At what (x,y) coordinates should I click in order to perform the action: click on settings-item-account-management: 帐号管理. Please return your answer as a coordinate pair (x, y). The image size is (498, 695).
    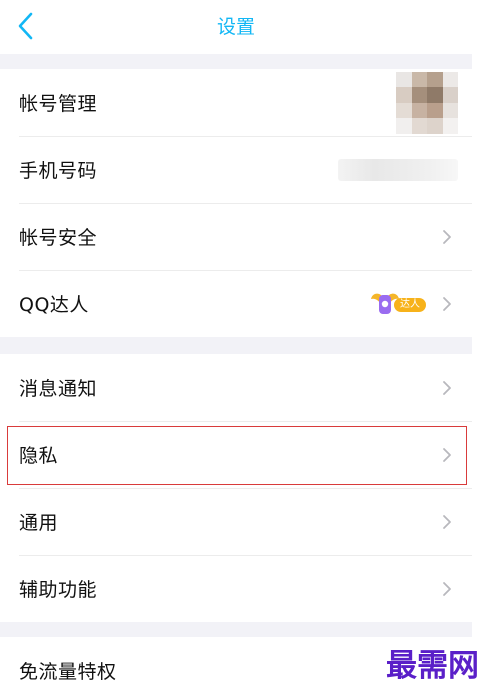
    Looking at the image, I should click on (236, 102).